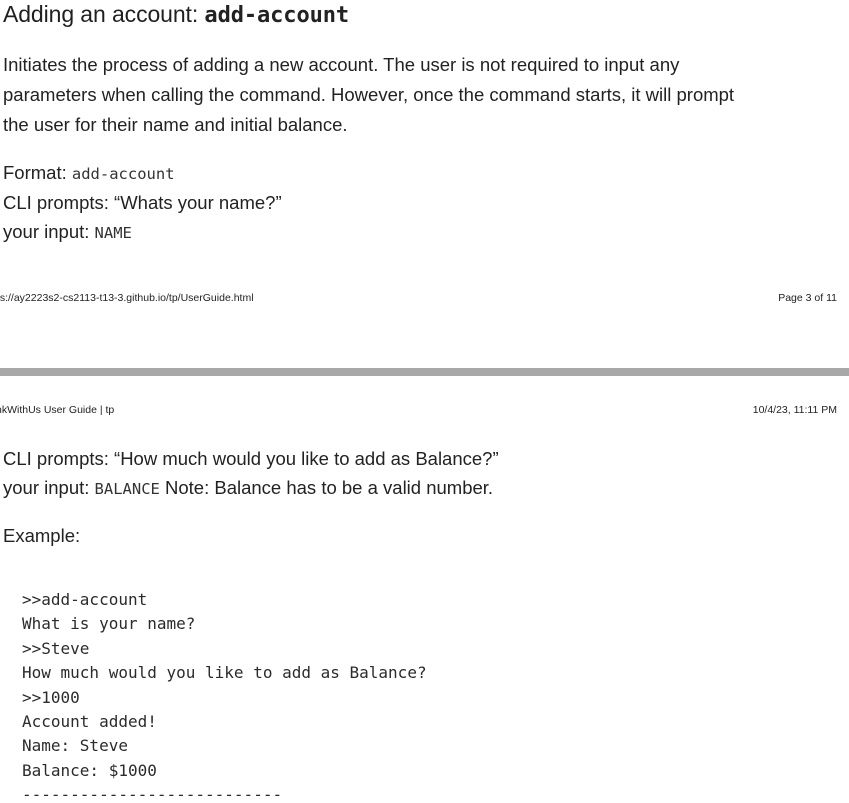  Describe the element at coordinates (127, 489) in the screenshot. I see `input-code-balance: BALANCE` at that location.